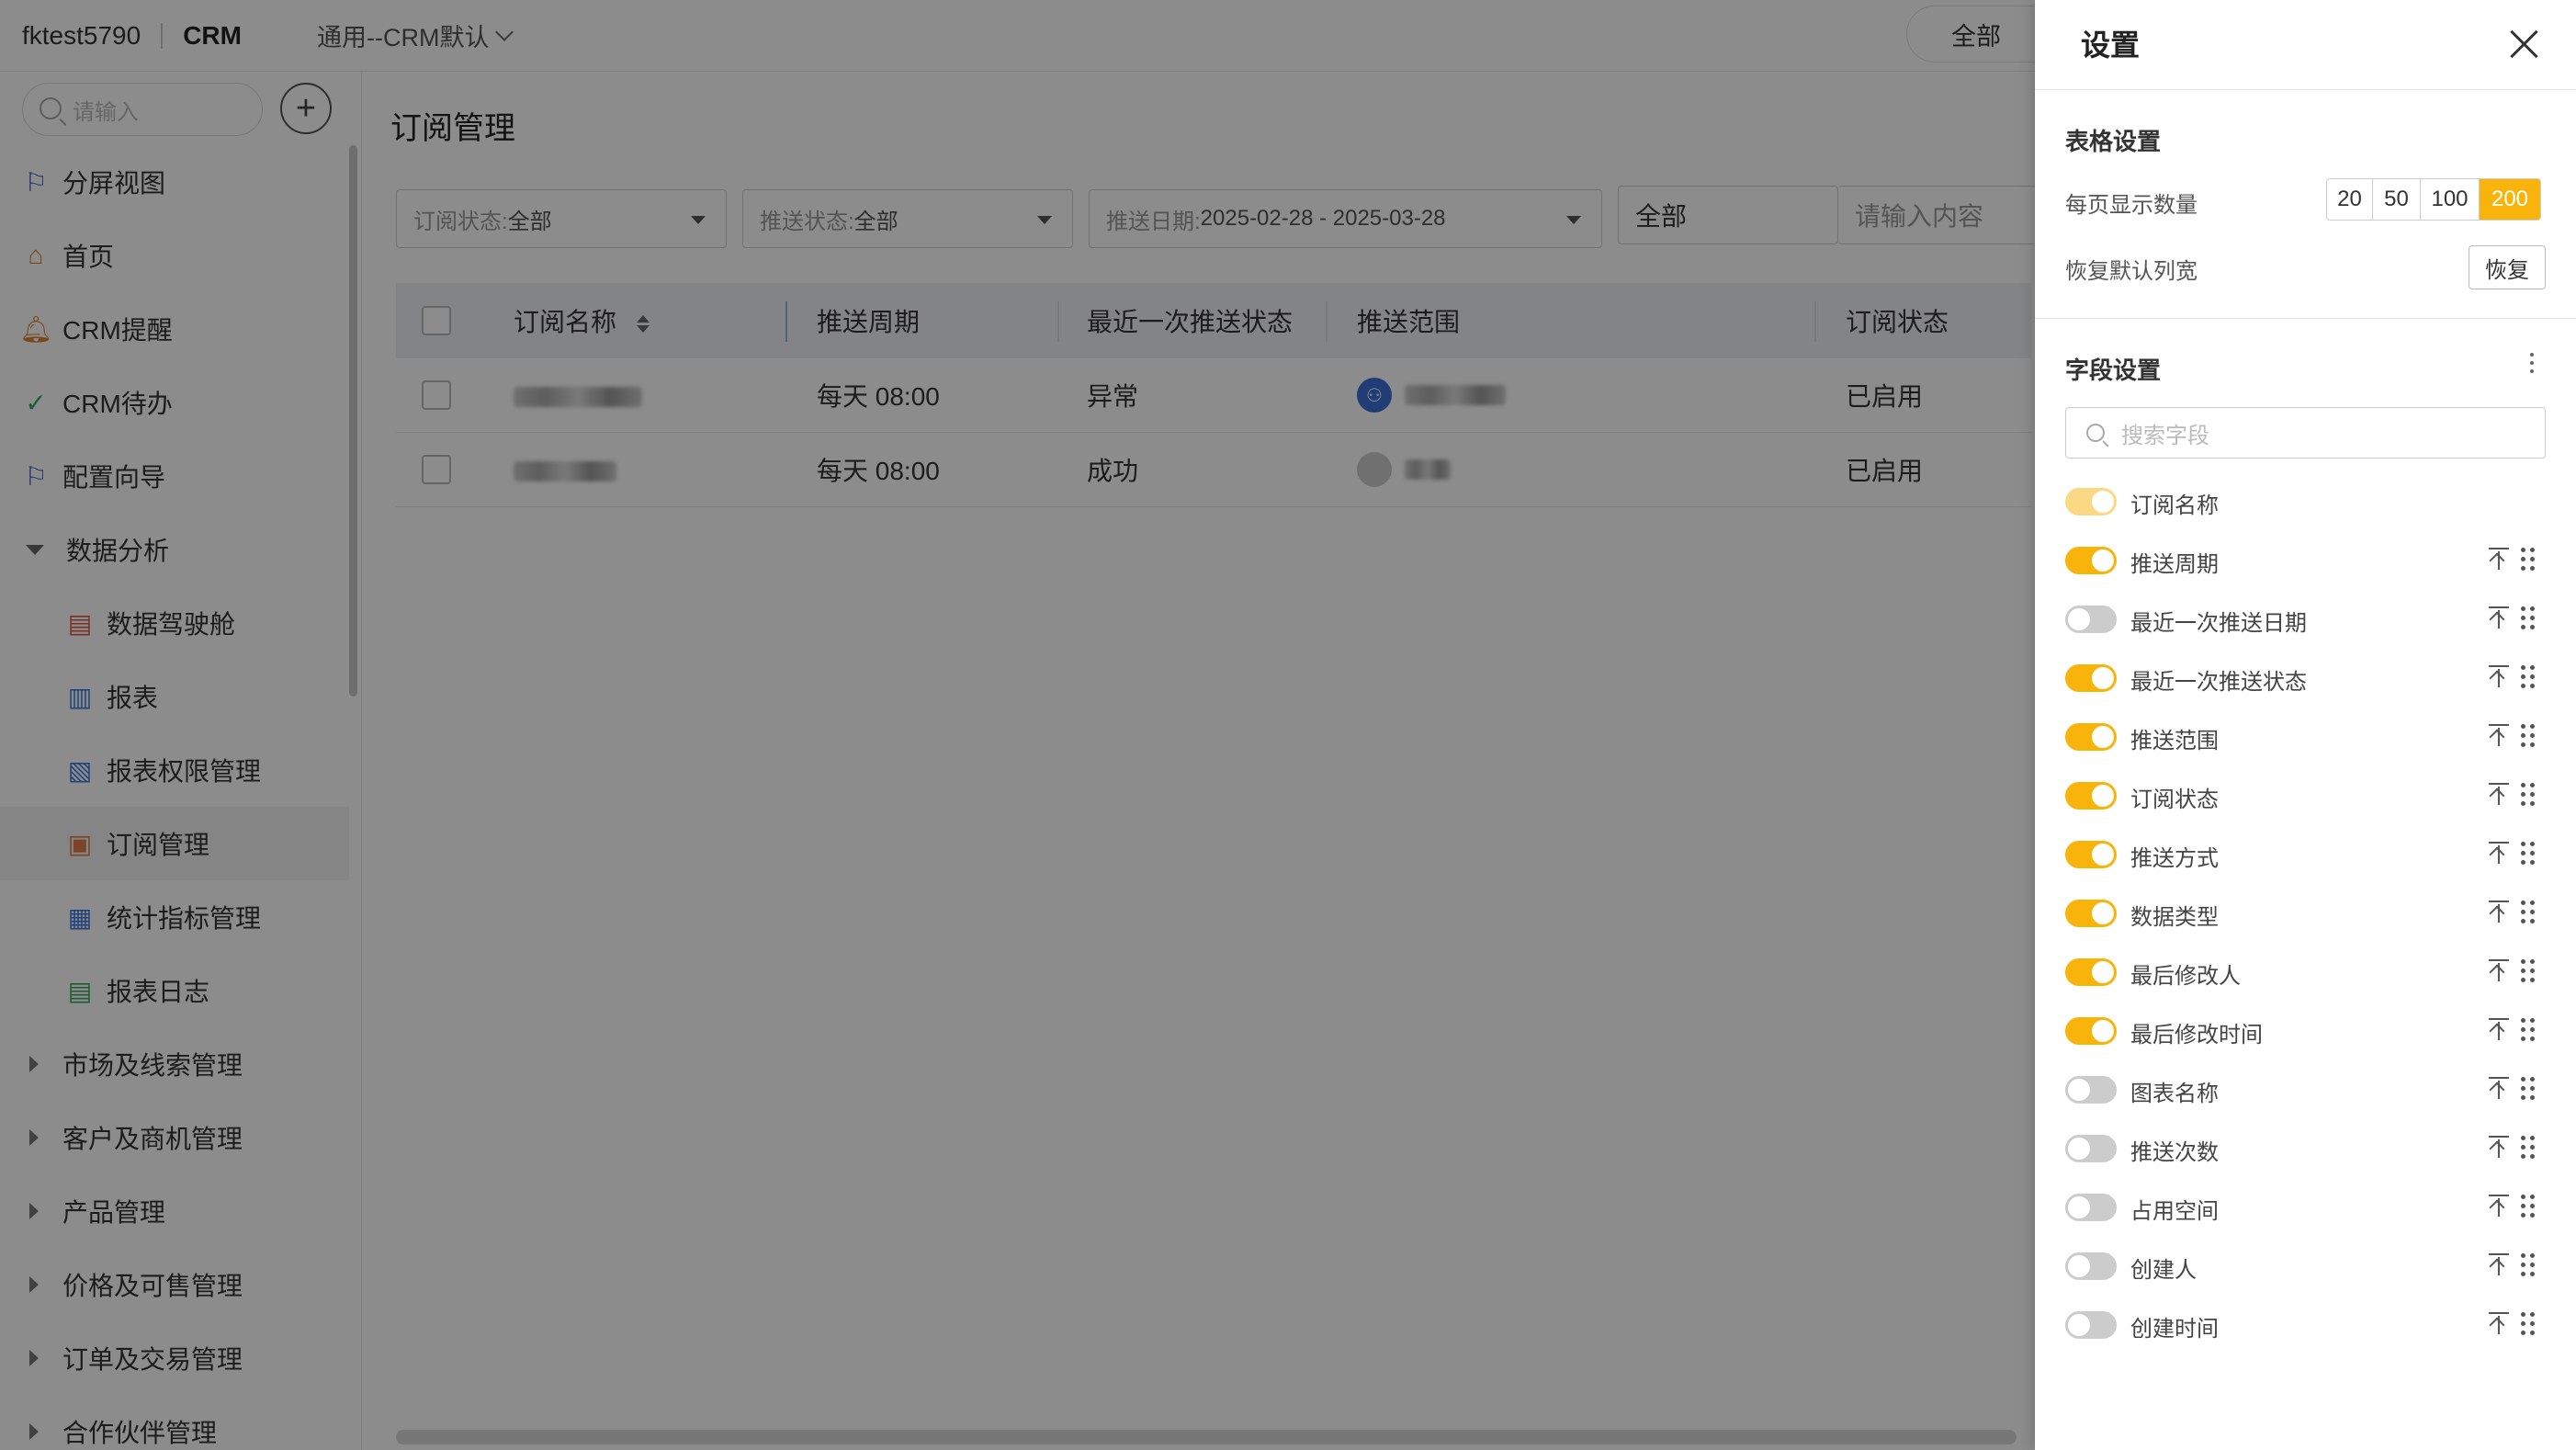 This screenshot has height=1450, width=2576. Describe the element at coordinates (2350, 199) in the screenshot. I see `page-size-option: 20` at that location.